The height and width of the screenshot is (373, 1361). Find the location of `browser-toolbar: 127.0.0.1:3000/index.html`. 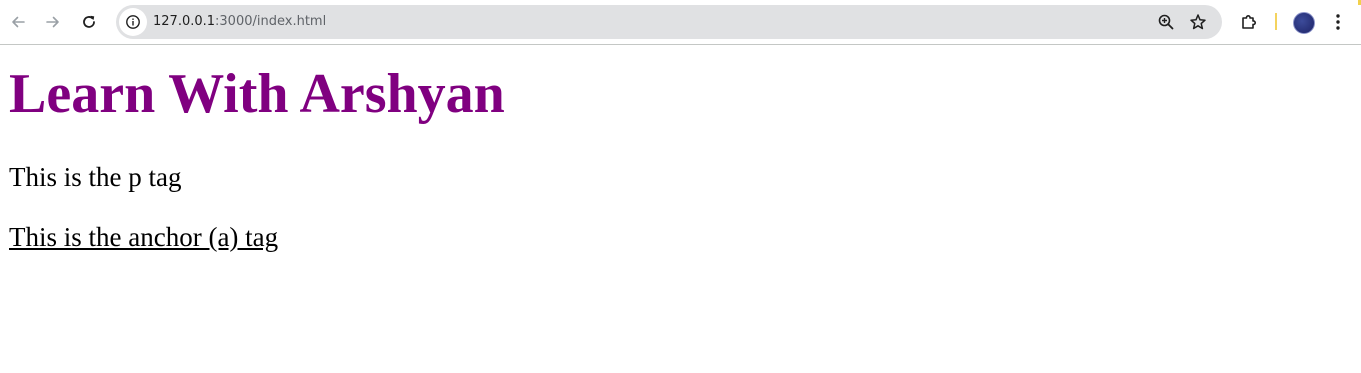

browser-toolbar: 127.0.0.1:3000/index.html is located at coordinates (680, 22).